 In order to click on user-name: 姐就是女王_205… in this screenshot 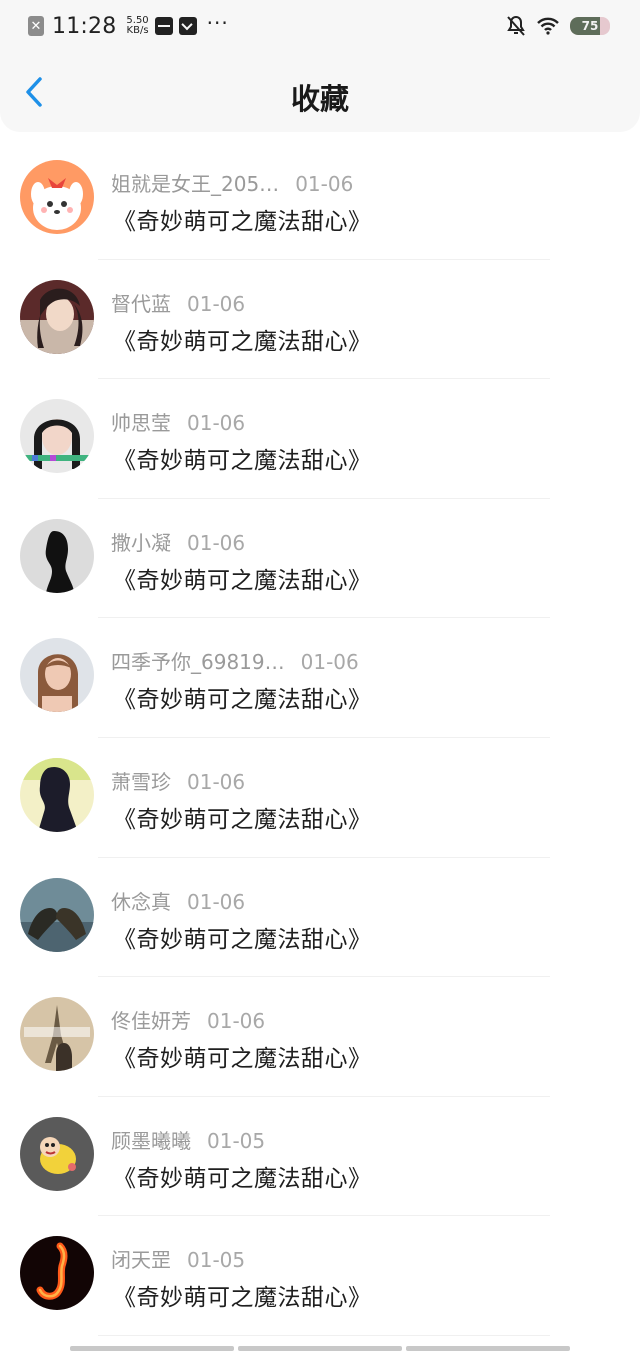, I will do `click(195, 182)`.